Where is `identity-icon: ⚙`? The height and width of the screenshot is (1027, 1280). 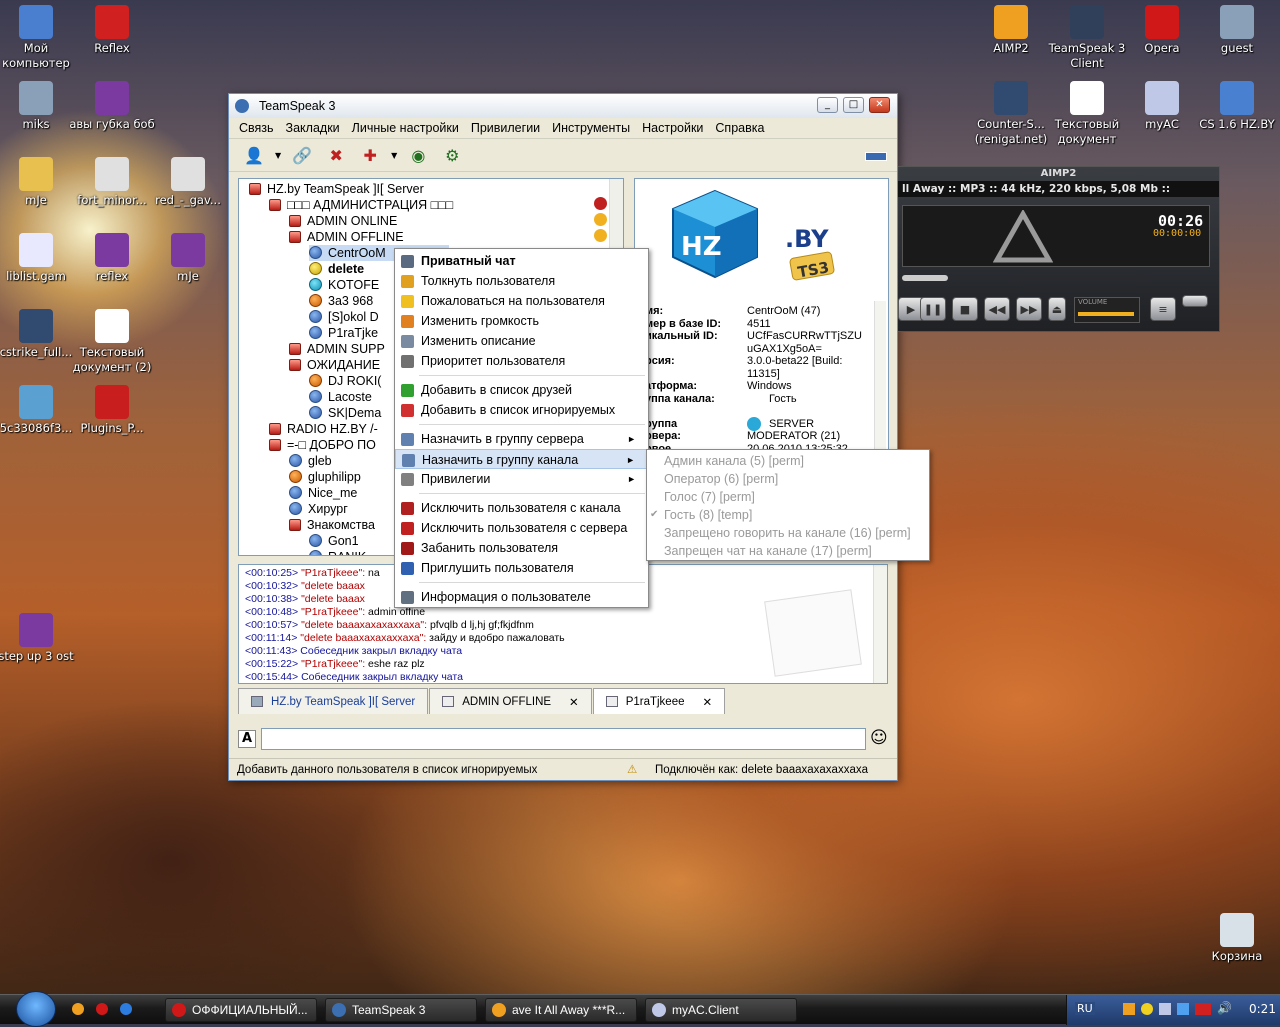 identity-icon: ⚙ is located at coordinates (452, 155).